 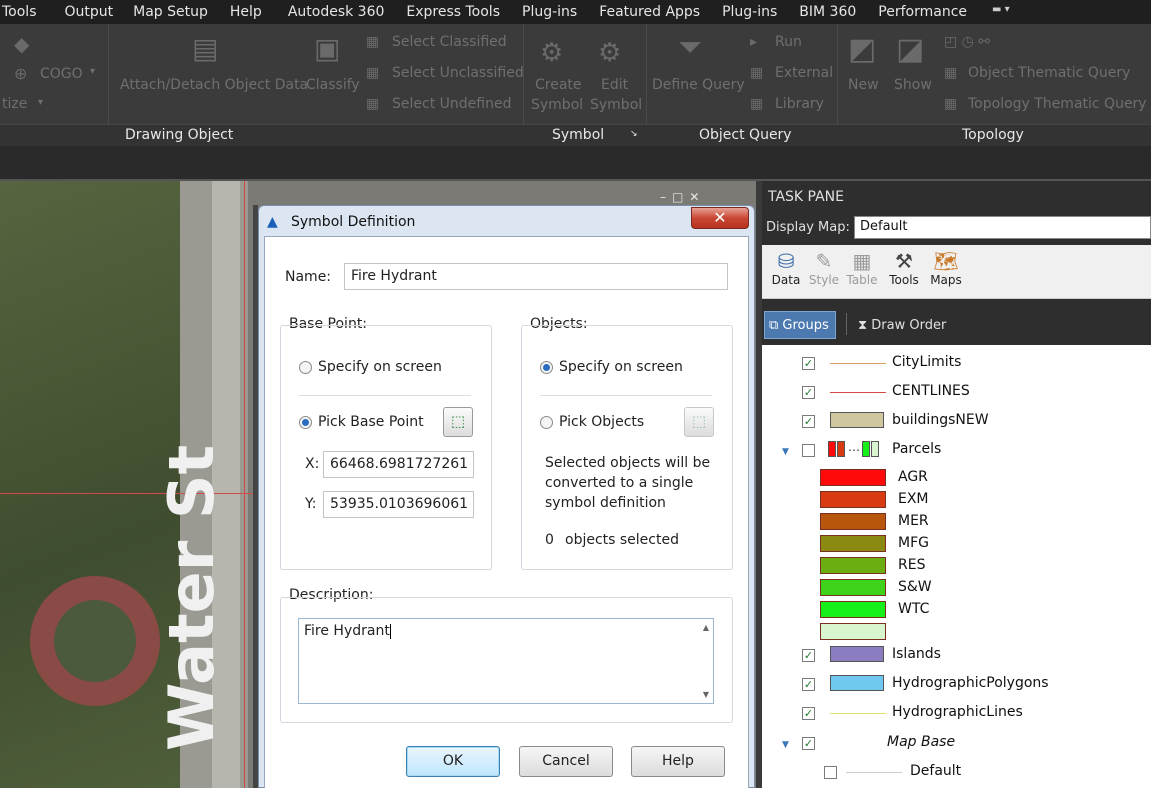 What do you see at coordinates (616, 105) in the screenshot?
I see `edit-symbol-label-2: Symbol` at bounding box center [616, 105].